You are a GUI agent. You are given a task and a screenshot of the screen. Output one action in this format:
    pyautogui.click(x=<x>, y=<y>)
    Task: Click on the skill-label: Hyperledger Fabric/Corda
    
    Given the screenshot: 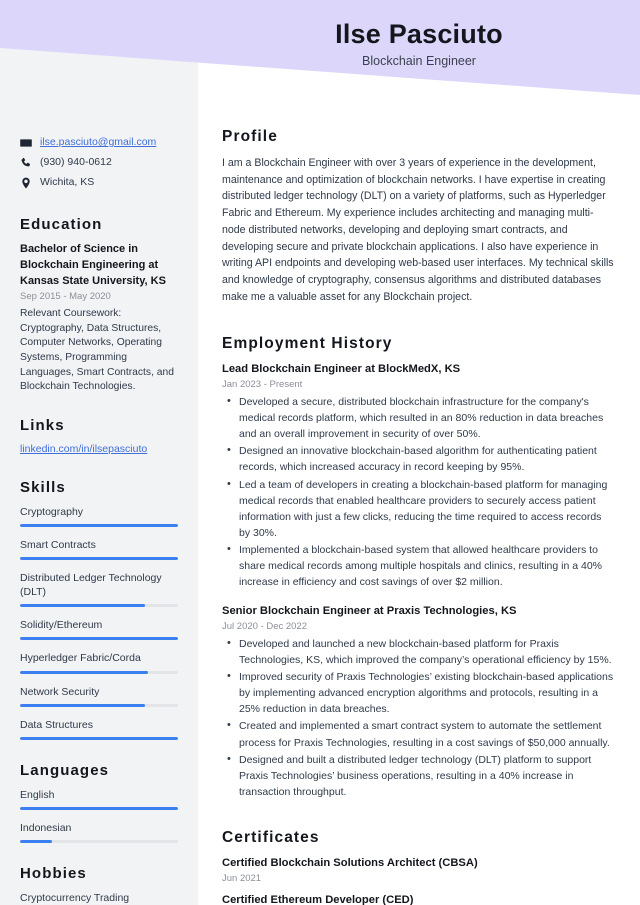 What is the action you would take?
    pyautogui.click(x=80, y=658)
    